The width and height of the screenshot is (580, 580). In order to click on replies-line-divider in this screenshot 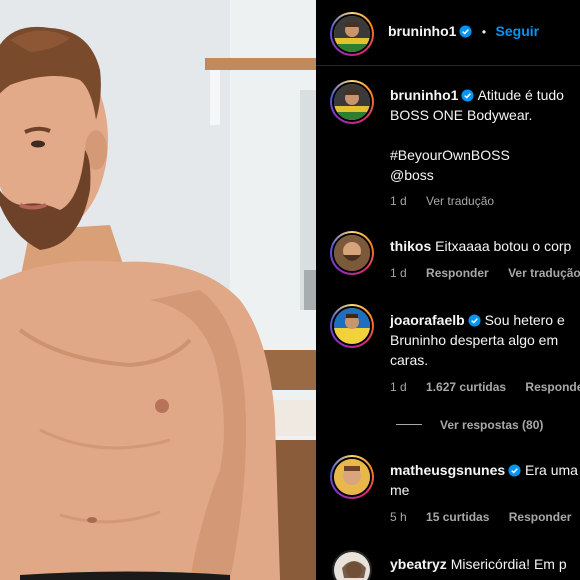, I will do `click(409, 424)`.